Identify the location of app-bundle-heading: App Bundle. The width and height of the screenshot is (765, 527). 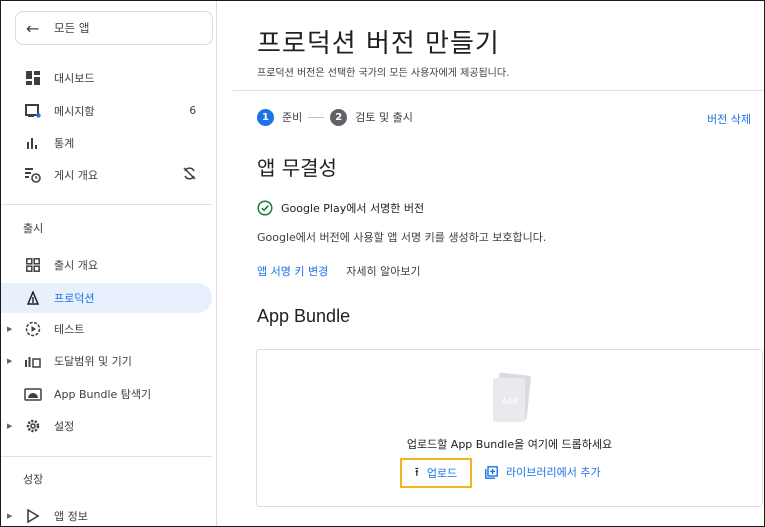
(304, 316).